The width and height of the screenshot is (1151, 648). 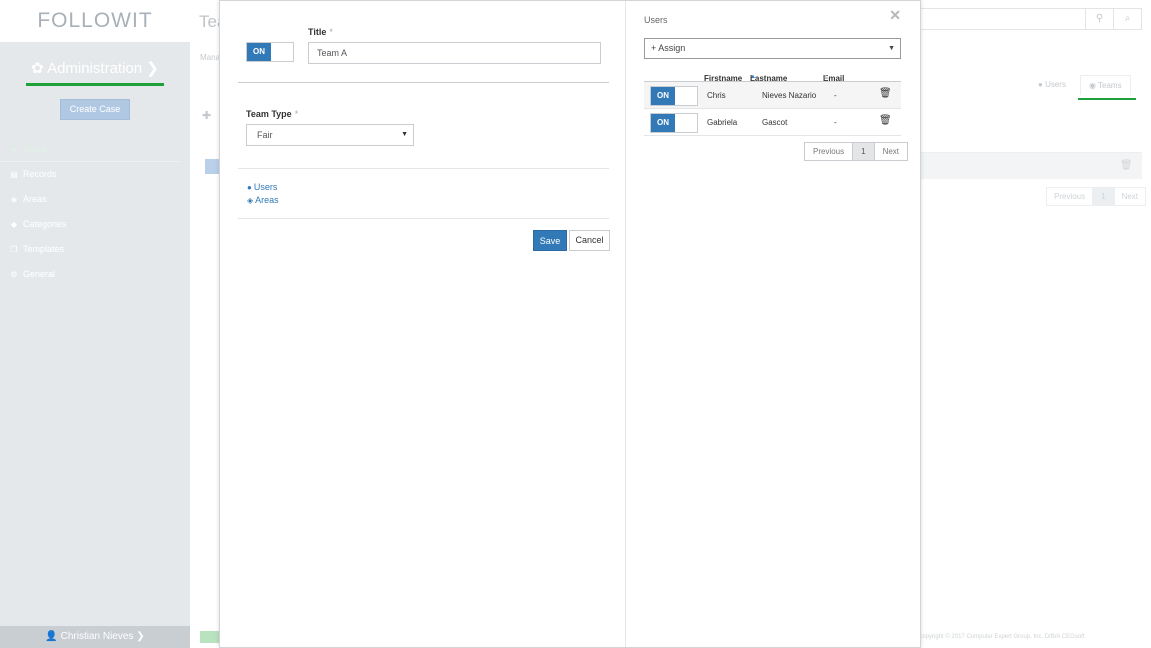 What do you see at coordinates (95, 274) in the screenshot?
I see `sidebar-item-general: ⚙ General` at bounding box center [95, 274].